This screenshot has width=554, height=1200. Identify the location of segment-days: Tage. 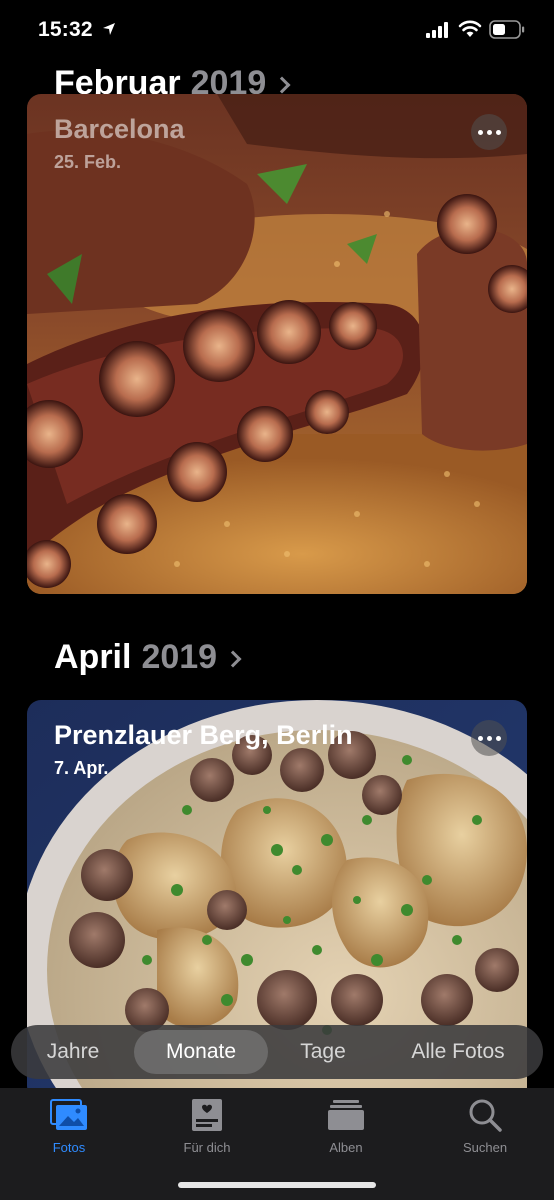
(323, 1052).